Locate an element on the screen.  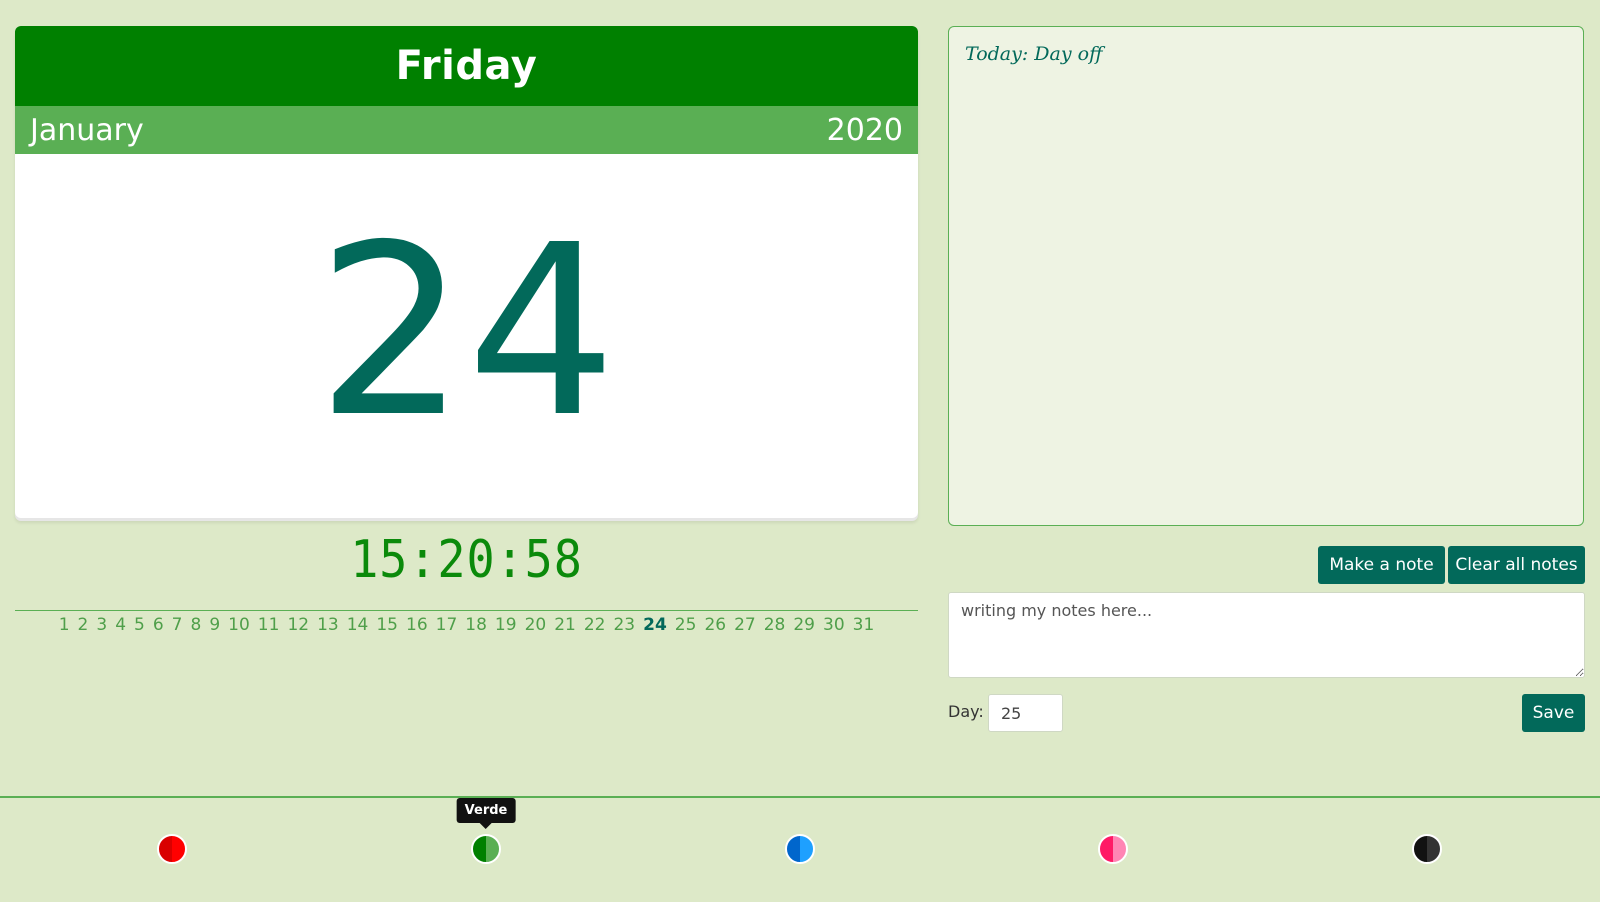
day-link: 4 is located at coordinates (120, 625).